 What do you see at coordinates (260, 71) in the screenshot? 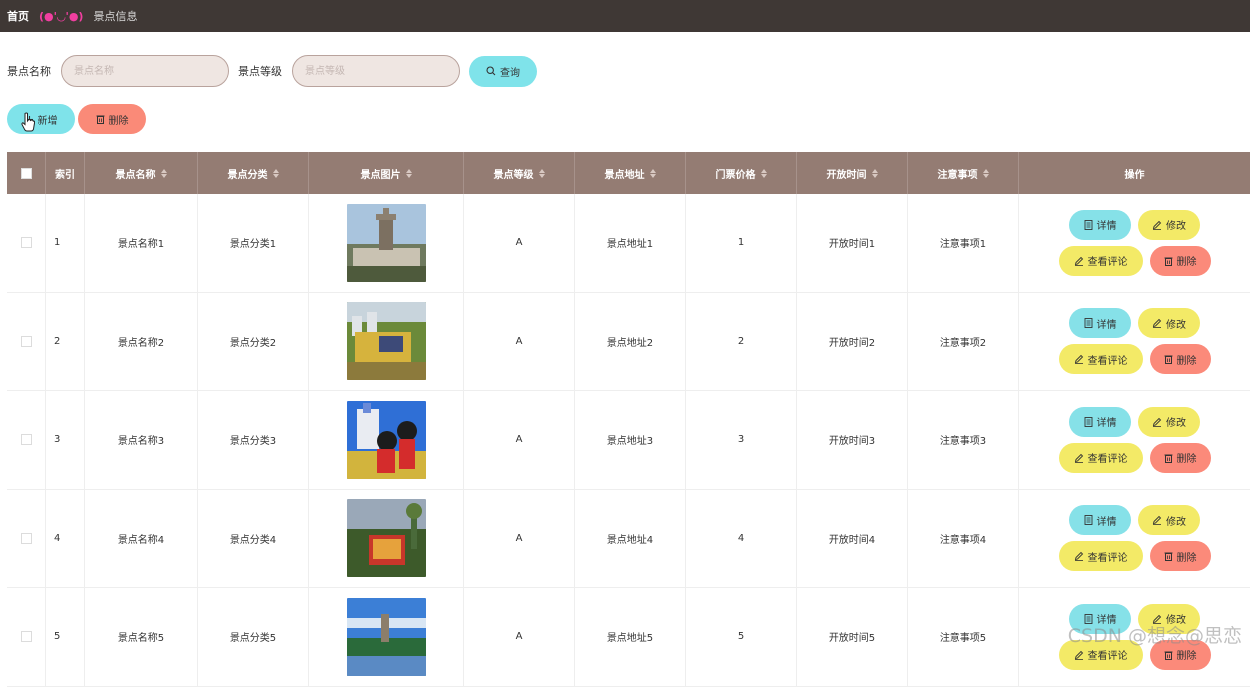
I see `level-search-label: 景点等级` at bounding box center [260, 71].